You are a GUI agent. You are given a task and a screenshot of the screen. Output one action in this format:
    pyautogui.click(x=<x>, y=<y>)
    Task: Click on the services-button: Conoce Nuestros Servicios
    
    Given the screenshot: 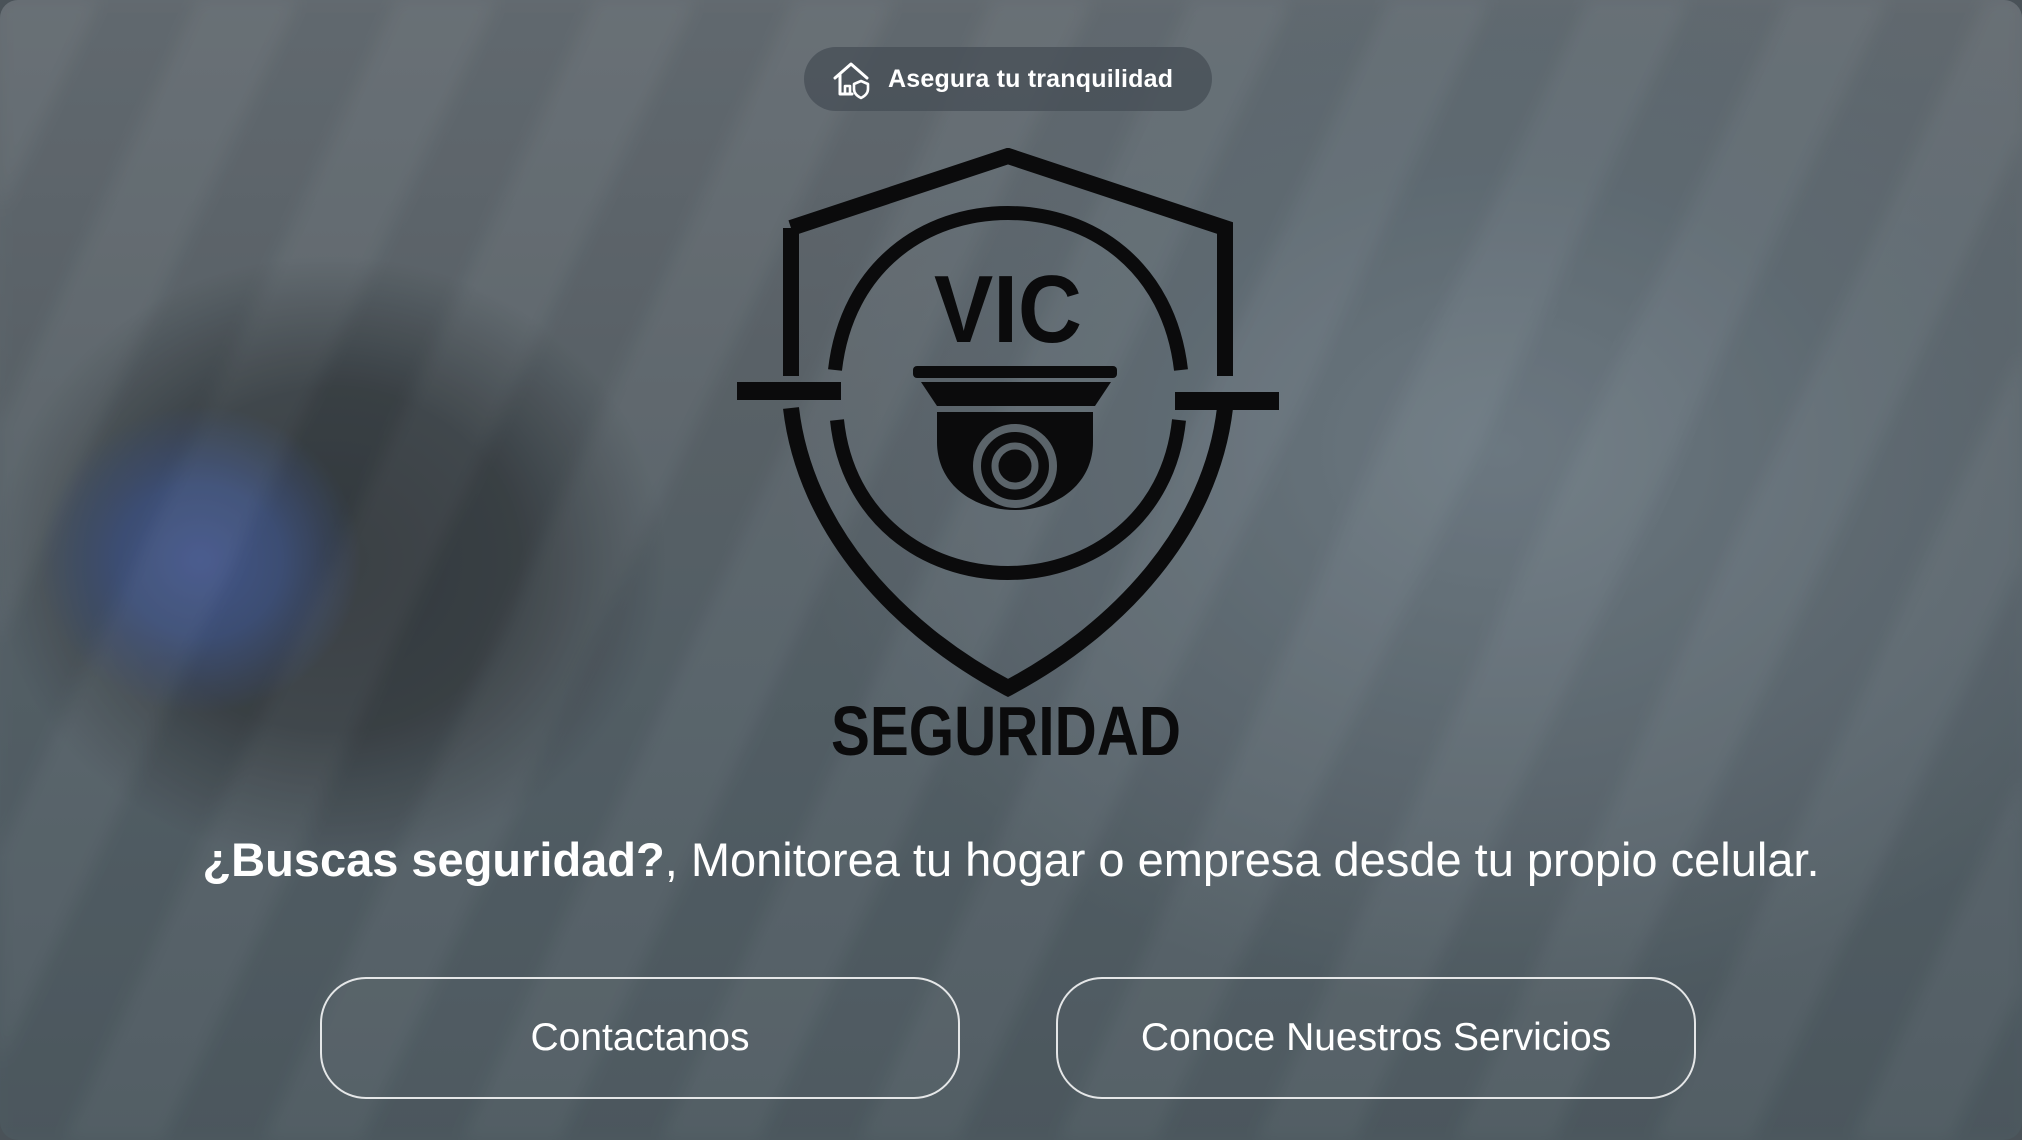 What is the action you would take?
    pyautogui.click(x=1376, y=1038)
    